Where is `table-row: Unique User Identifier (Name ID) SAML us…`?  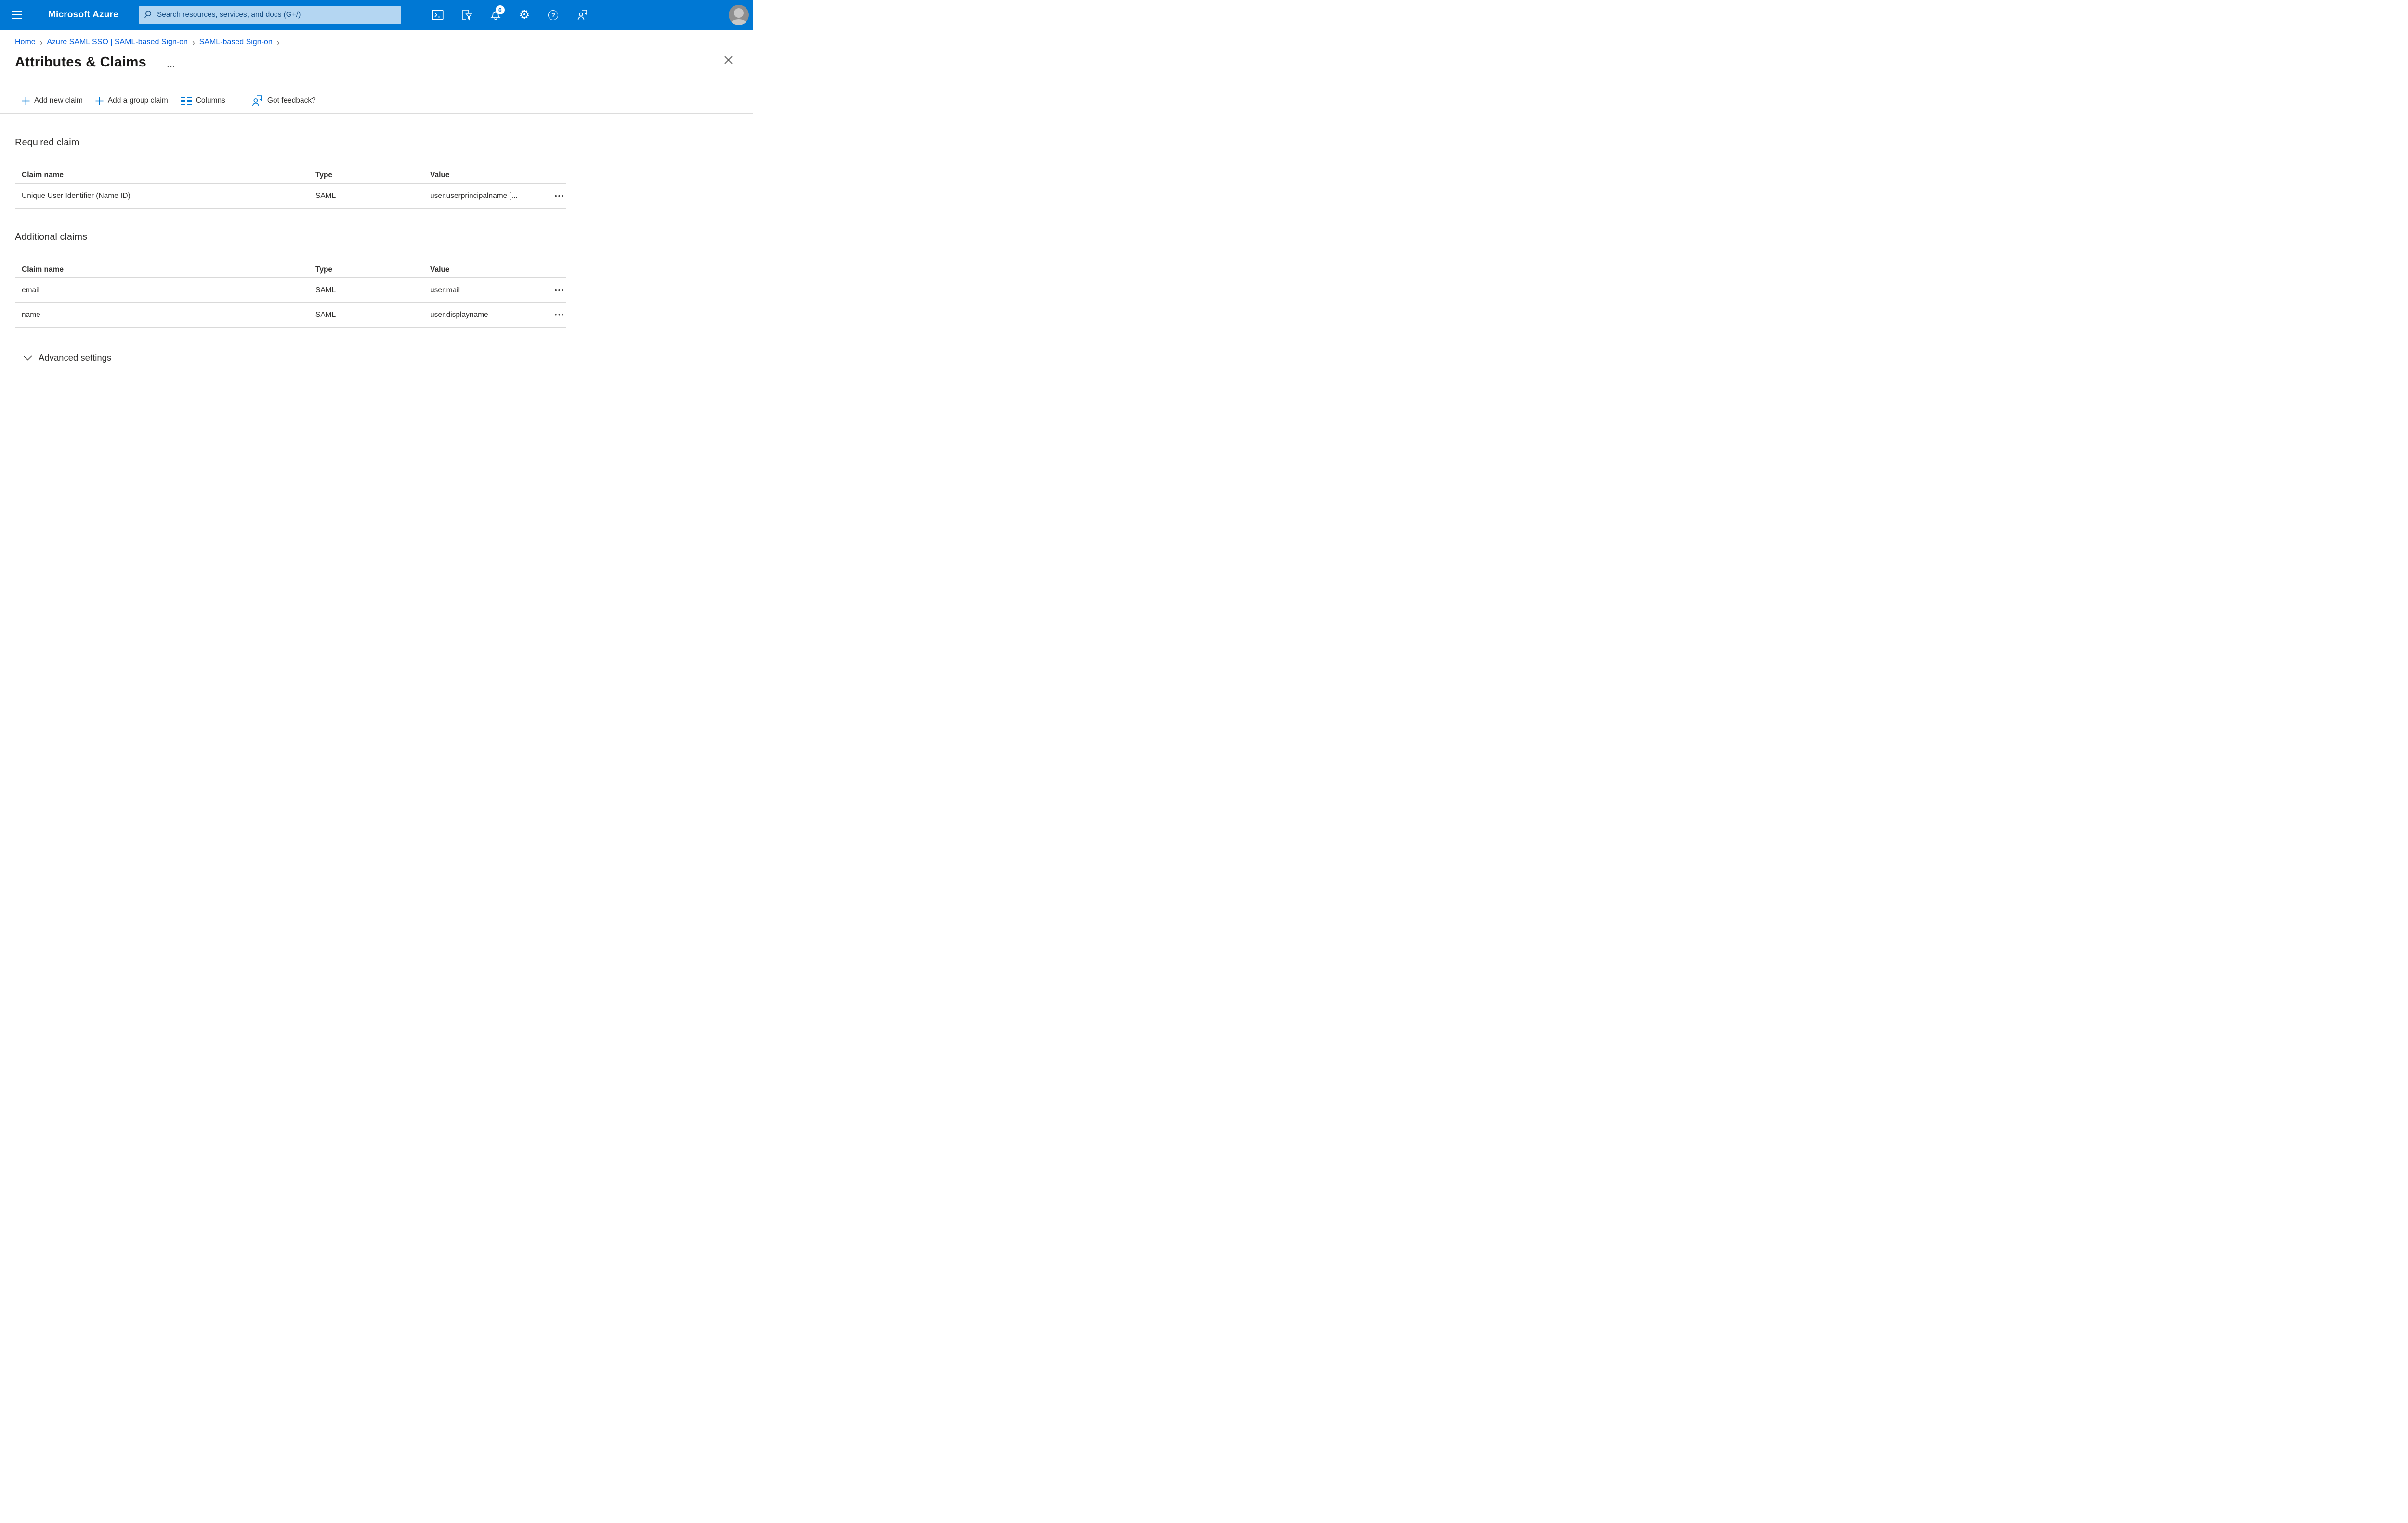 table-row: Unique User Identifier (Name ID) SAML us… is located at coordinates (290, 196).